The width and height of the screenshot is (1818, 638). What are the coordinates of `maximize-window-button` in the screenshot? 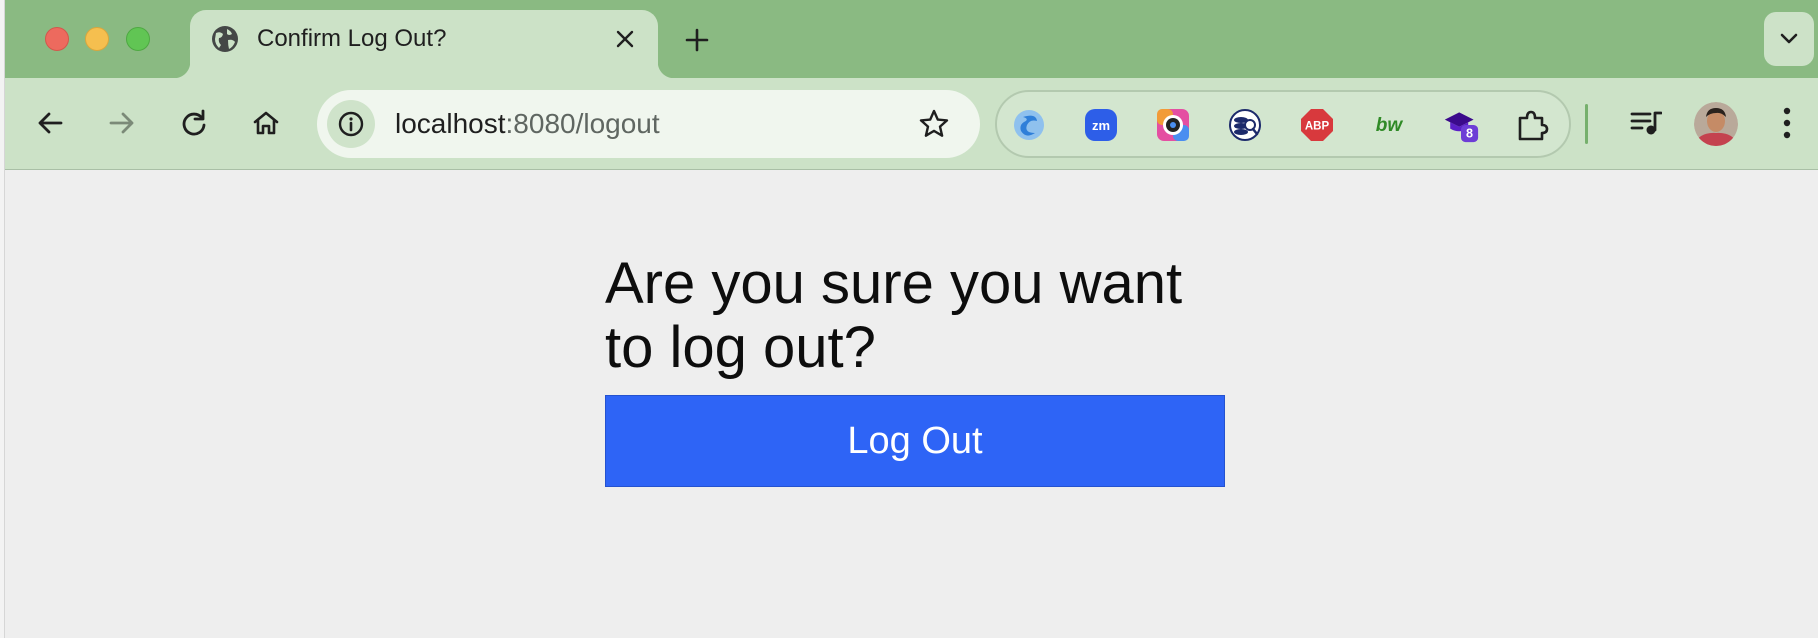 It's located at (138, 39).